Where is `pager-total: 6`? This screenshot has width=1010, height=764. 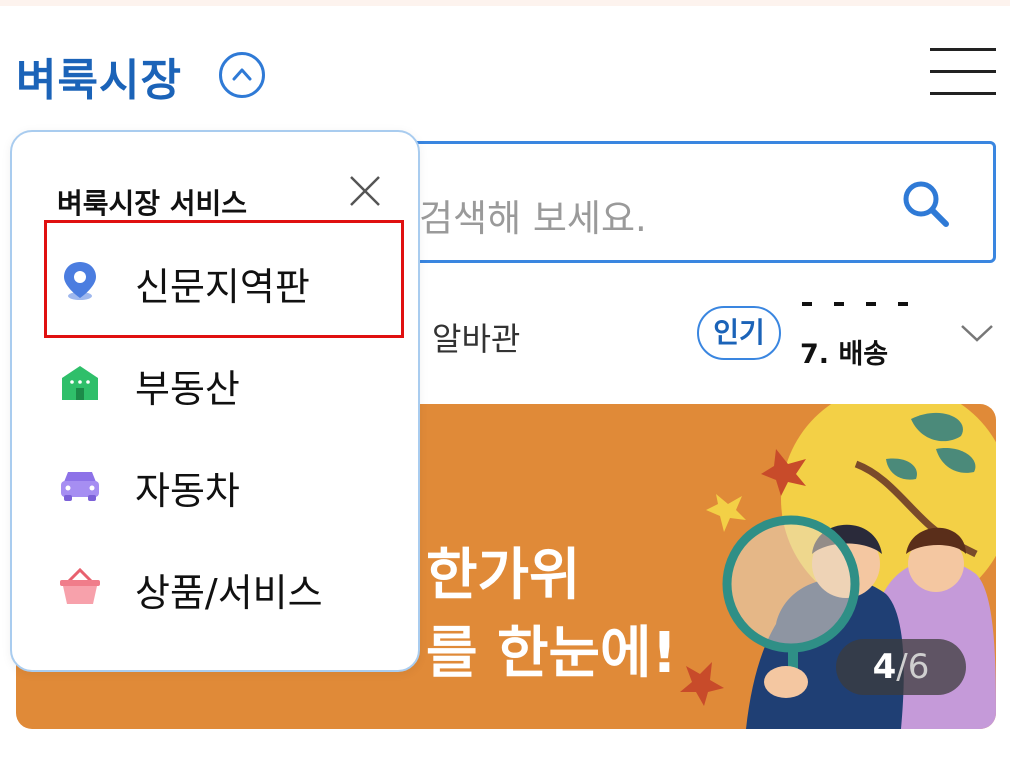 pager-total: 6 is located at coordinates (918, 667).